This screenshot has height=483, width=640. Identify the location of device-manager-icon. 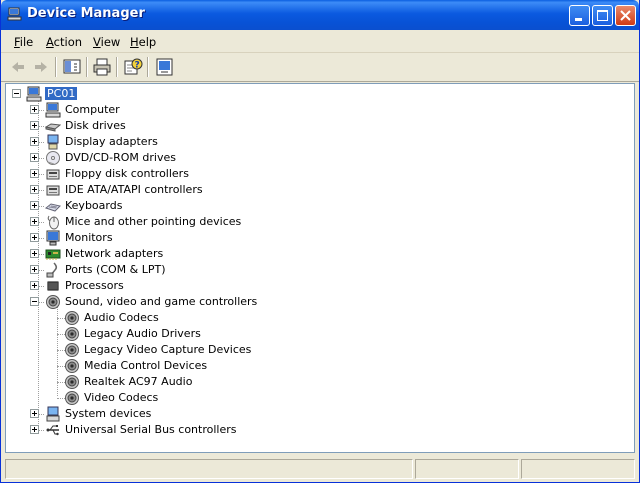
(14, 14).